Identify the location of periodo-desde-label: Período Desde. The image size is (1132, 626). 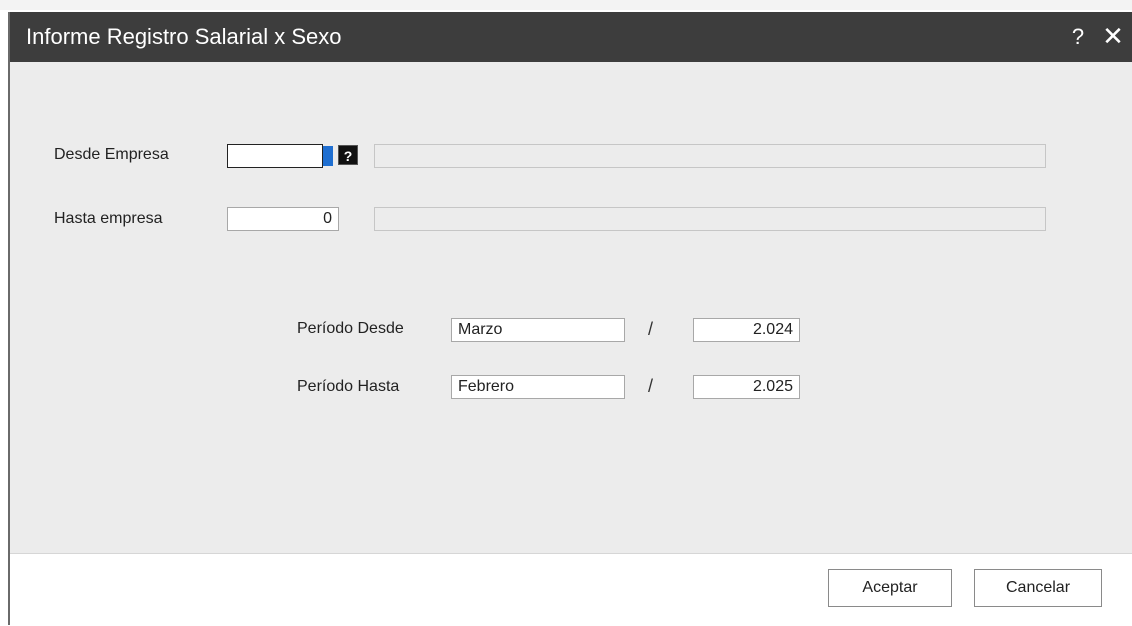
(350, 328).